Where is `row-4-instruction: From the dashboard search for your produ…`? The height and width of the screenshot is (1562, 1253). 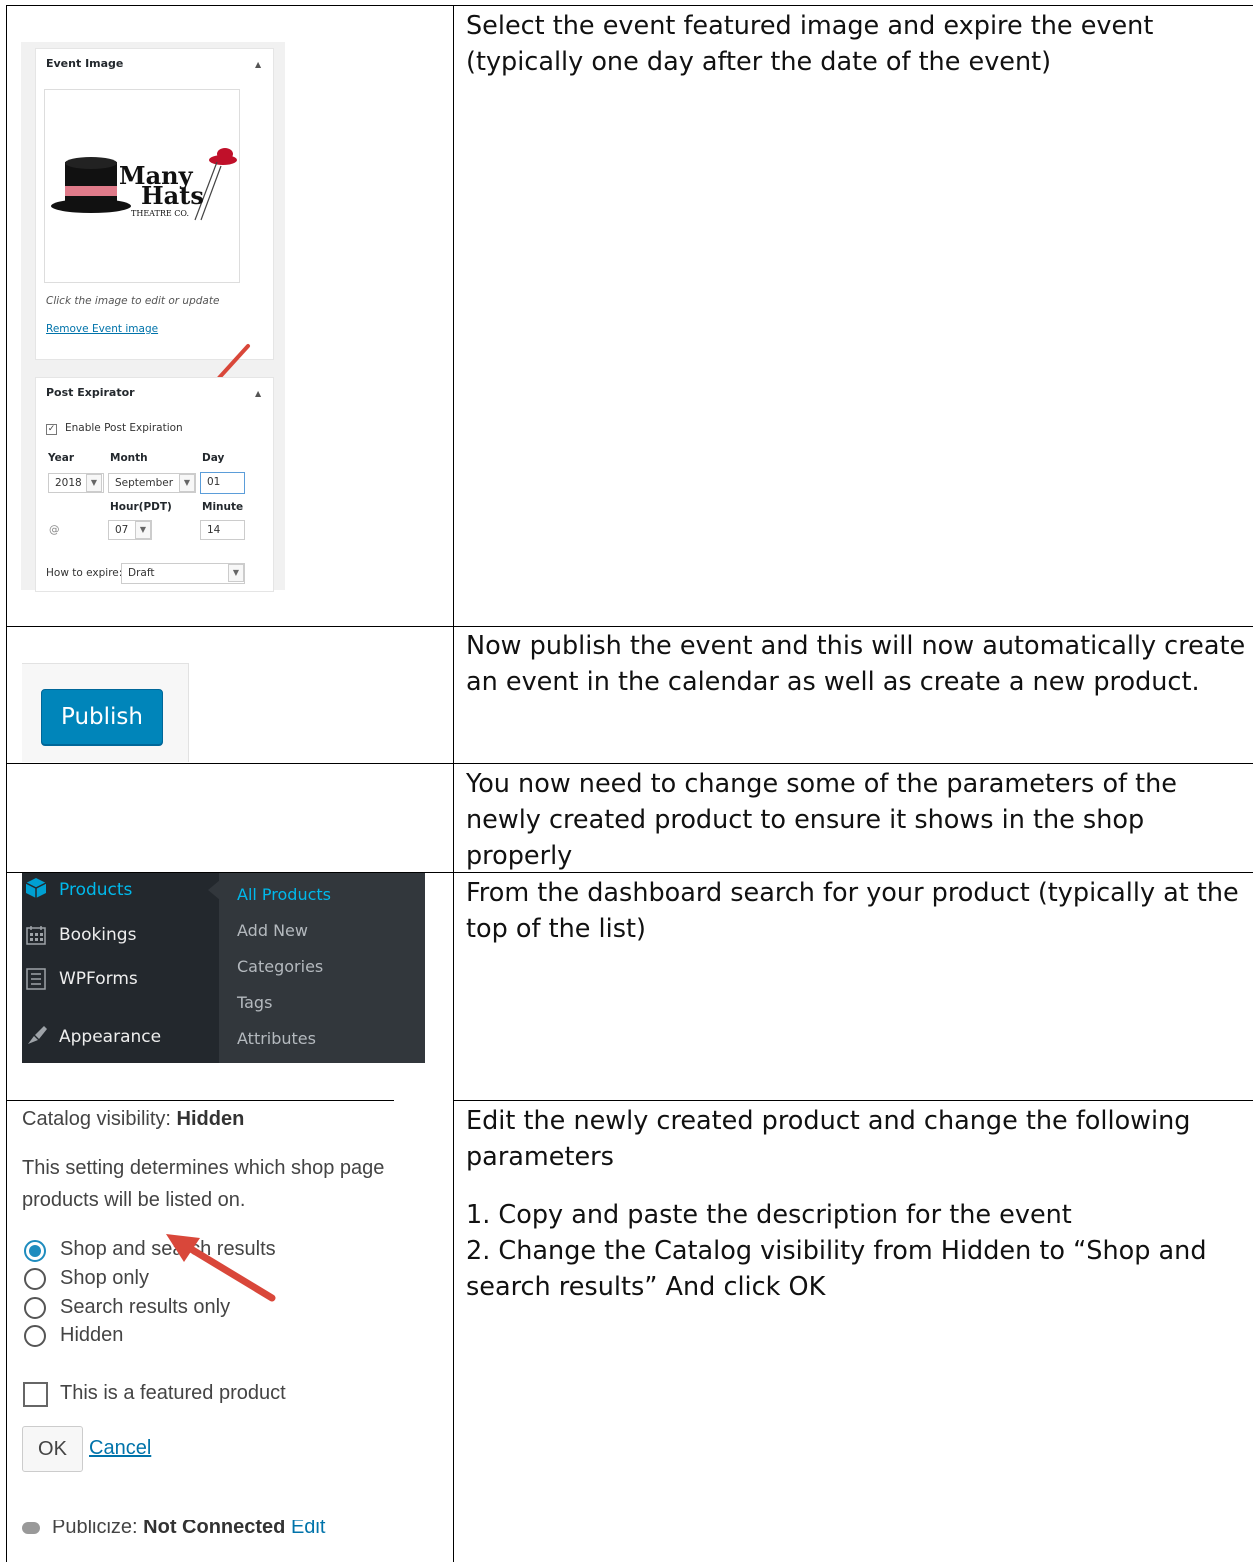
row-4-instruction: From the dashboard search for your produ… is located at coordinates (856, 911).